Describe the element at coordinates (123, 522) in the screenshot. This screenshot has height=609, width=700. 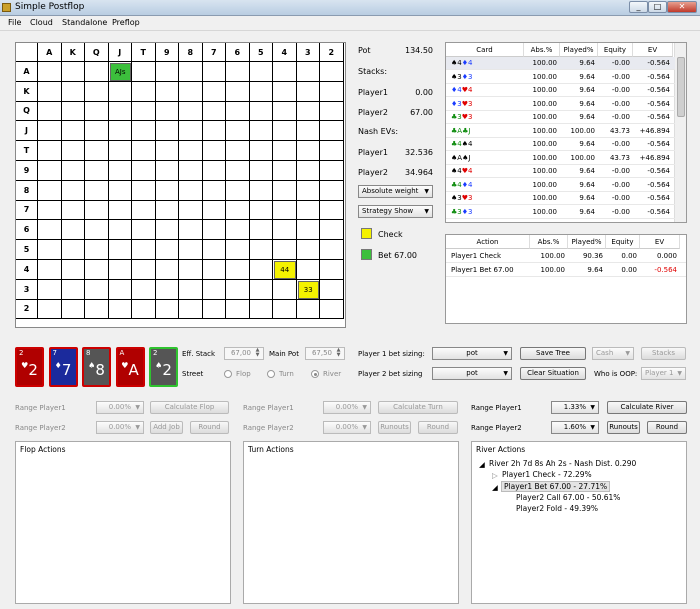
I see `flop-actions-panel: Flop Actions` at that location.